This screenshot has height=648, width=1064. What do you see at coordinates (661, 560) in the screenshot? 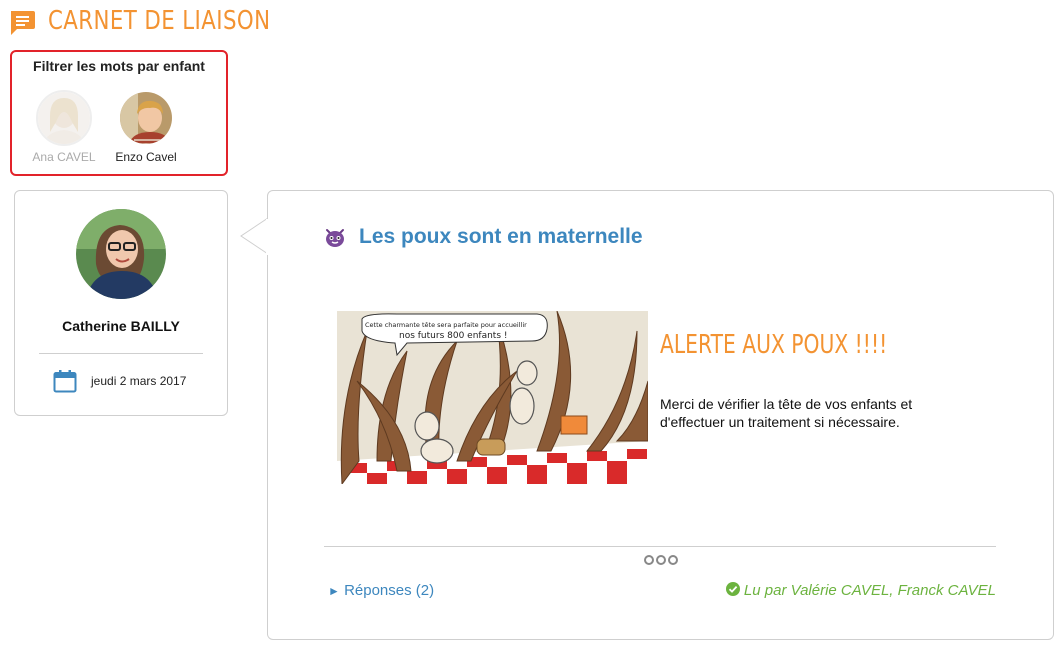
I see `more-options-icon` at bounding box center [661, 560].